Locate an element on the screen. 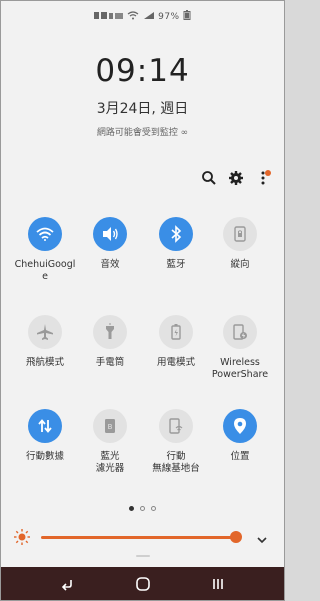 This screenshot has height=601, width=320. flashlight-icon is located at coordinates (110, 332).